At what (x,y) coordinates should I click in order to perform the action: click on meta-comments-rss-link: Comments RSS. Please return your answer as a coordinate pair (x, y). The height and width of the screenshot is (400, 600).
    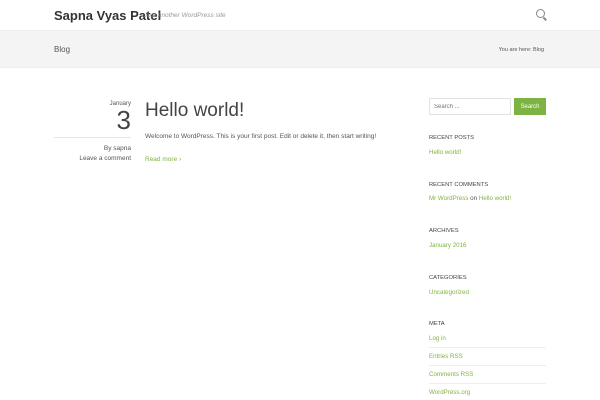
    Looking at the image, I should click on (451, 374).